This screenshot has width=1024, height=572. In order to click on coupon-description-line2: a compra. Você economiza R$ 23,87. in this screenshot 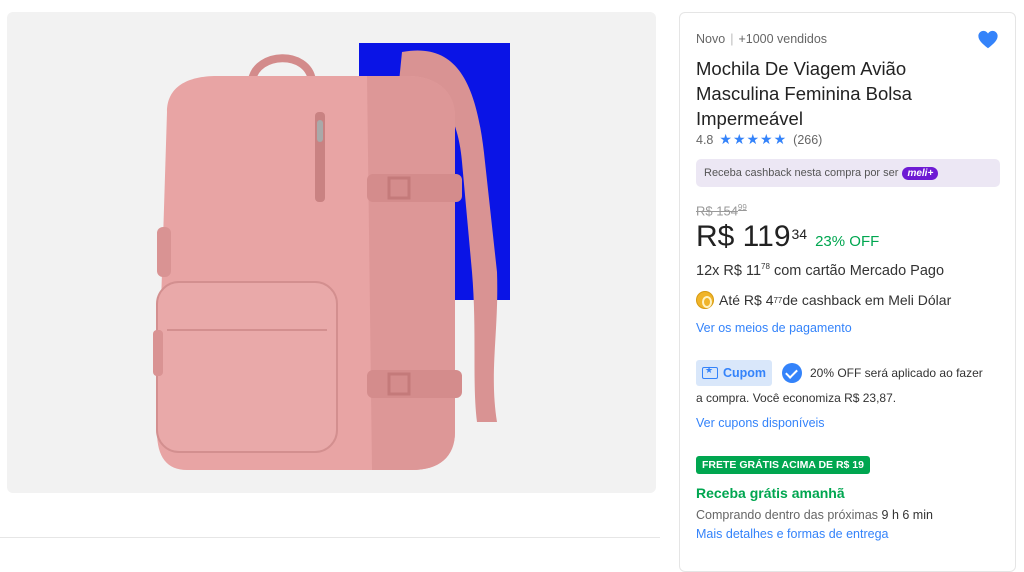, I will do `click(796, 398)`.